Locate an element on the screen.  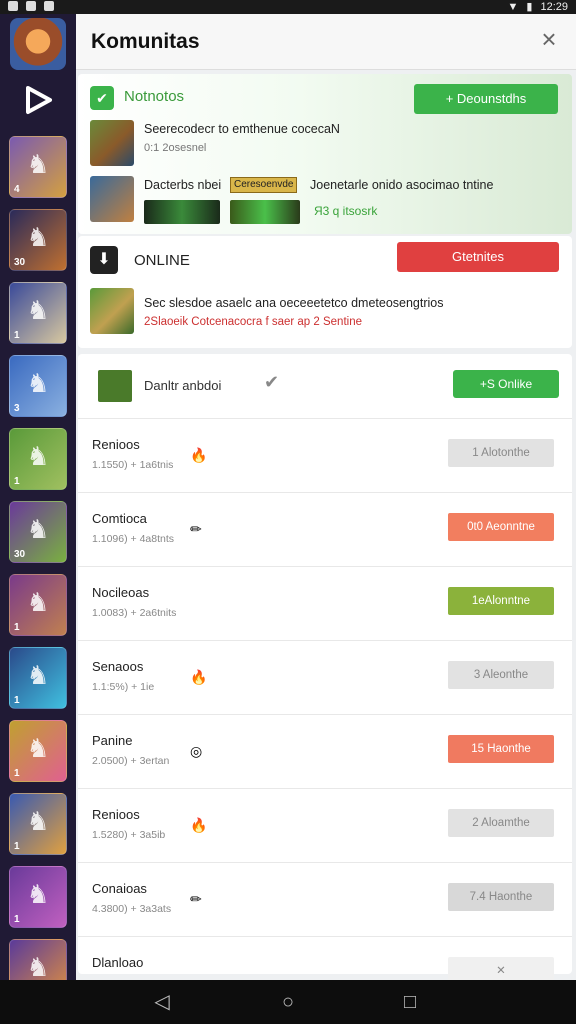
game-meta: 1.1:5%) + 1ie is located at coordinates (123, 687).